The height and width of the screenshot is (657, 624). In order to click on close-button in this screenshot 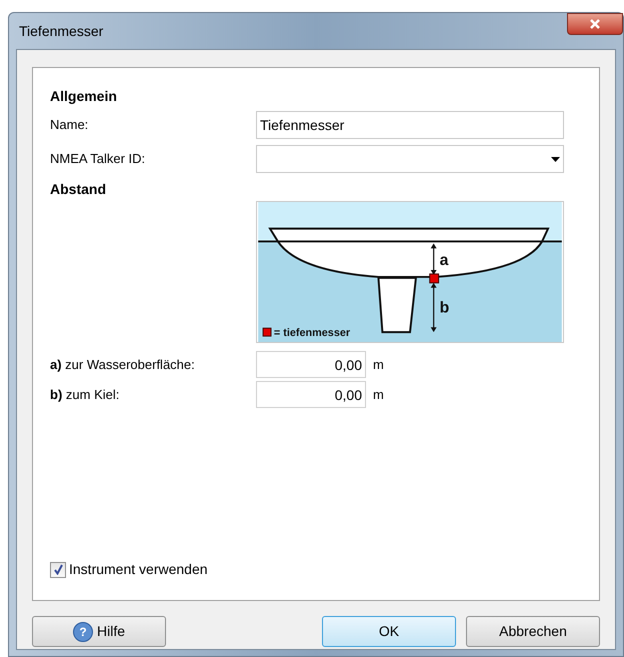, I will do `click(595, 24)`.